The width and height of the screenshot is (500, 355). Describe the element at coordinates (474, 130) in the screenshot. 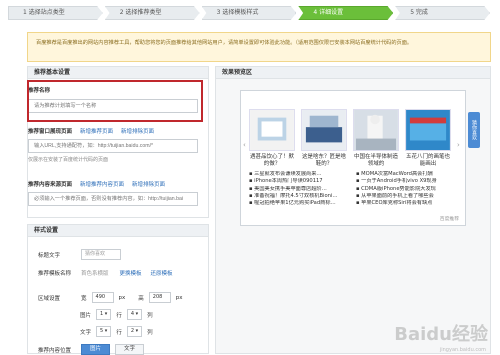

I see `guess-you-like-tab: 猜你喜欢` at that location.